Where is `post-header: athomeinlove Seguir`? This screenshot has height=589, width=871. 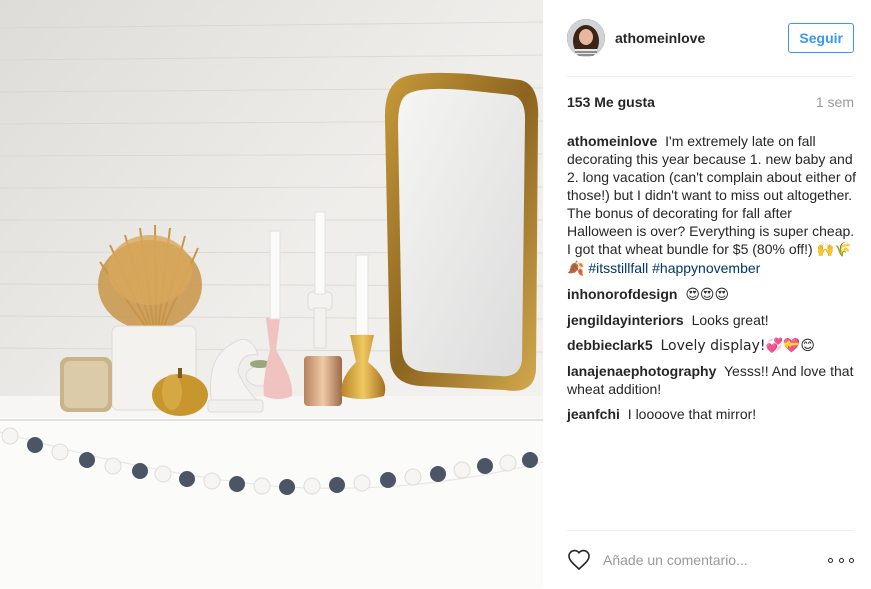 post-header: athomeinlove Seguir is located at coordinates (710, 38).